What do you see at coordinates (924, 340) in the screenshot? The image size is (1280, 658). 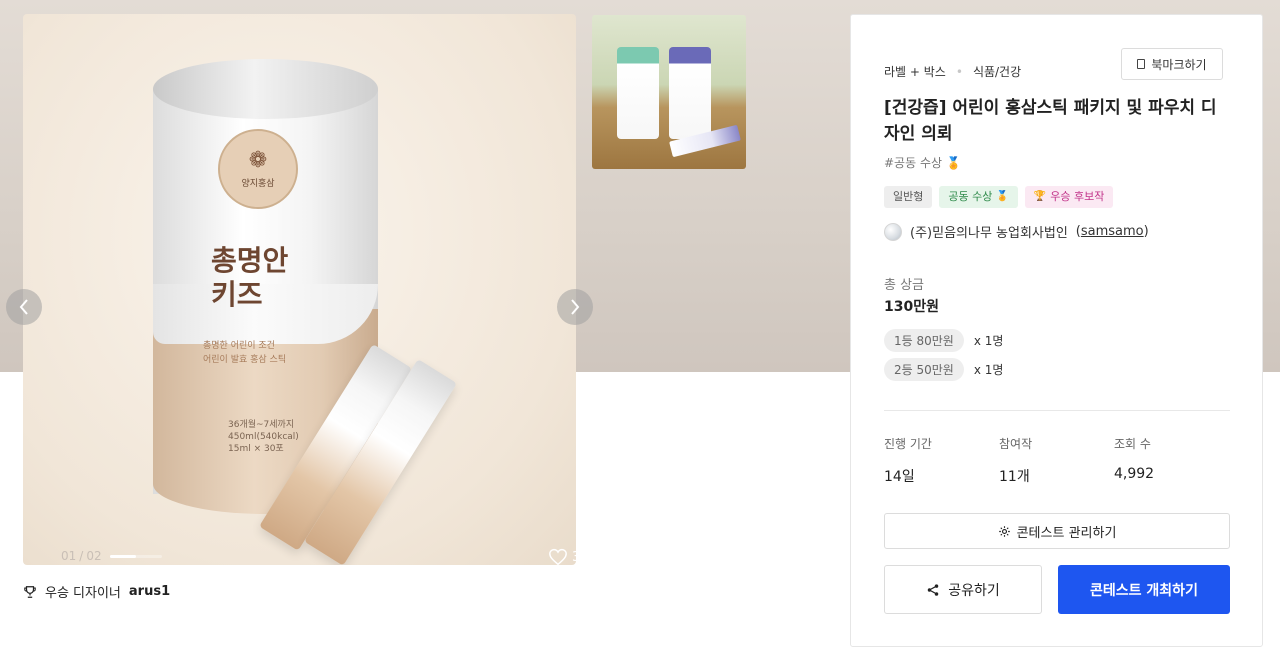 I see `prize-rank: 1등 80만원` at bounding box center [924, 340].